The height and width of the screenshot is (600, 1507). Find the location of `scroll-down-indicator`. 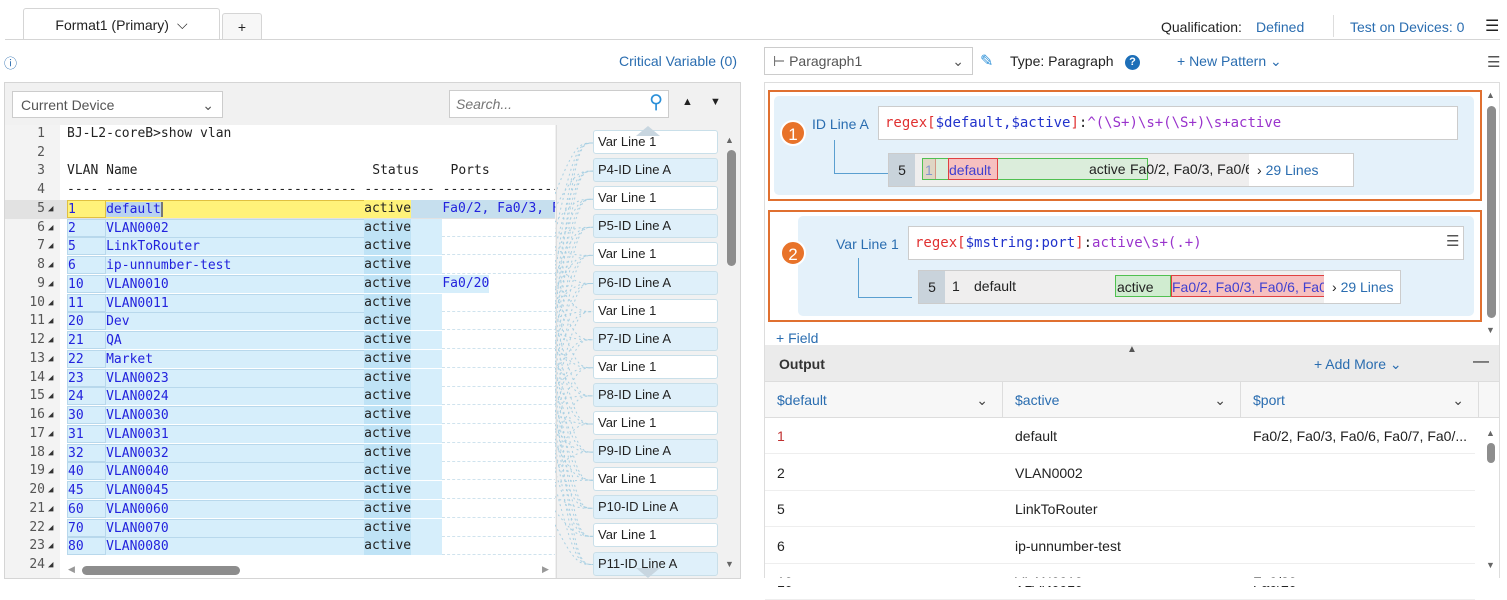

scroll-down-indicator is located at coordinates (648, 573).